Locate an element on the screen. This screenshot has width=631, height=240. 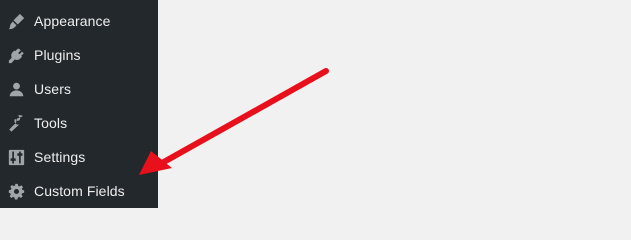
menu-item-plugins: Plugins is located at coordinates (79, 55).